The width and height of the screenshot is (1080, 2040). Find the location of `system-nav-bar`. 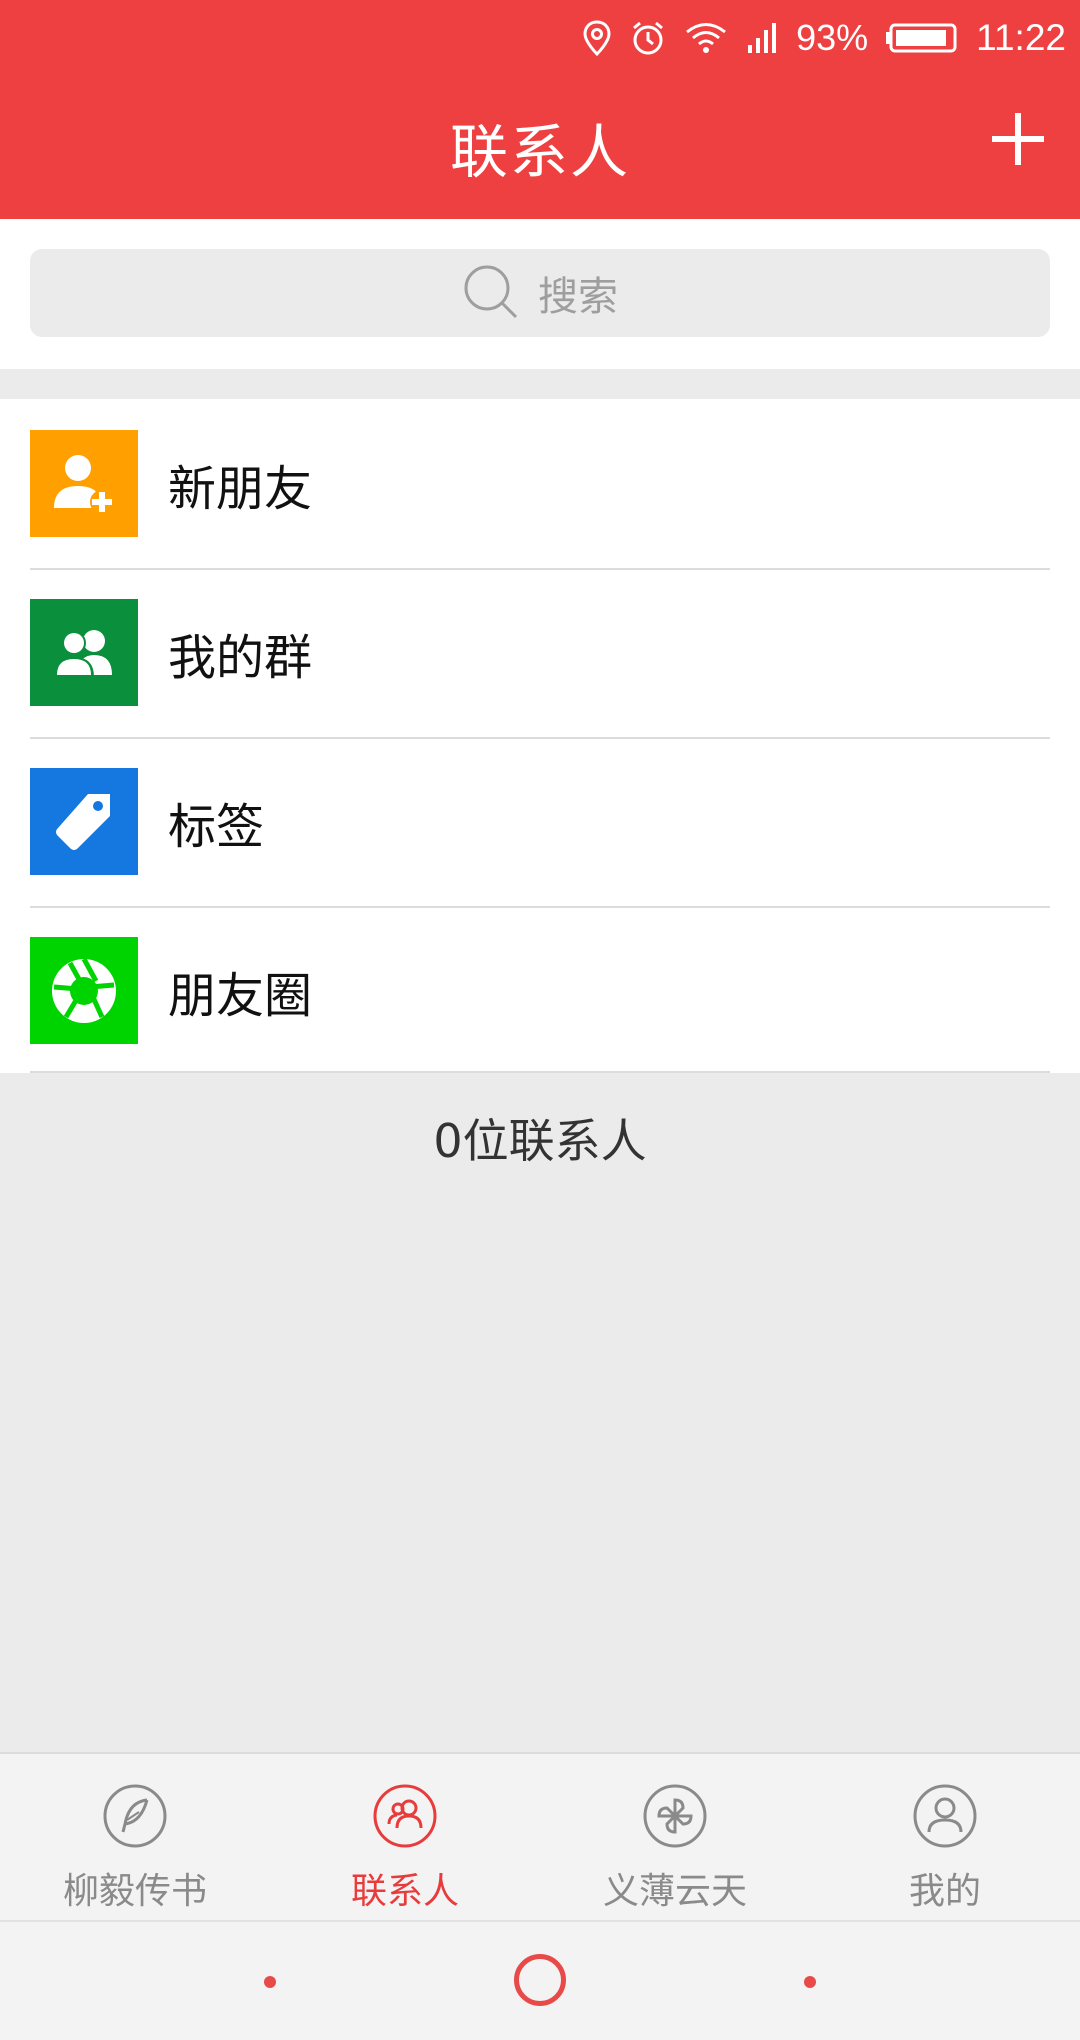

system-nav-bar is located at coordinates (540, 1980).